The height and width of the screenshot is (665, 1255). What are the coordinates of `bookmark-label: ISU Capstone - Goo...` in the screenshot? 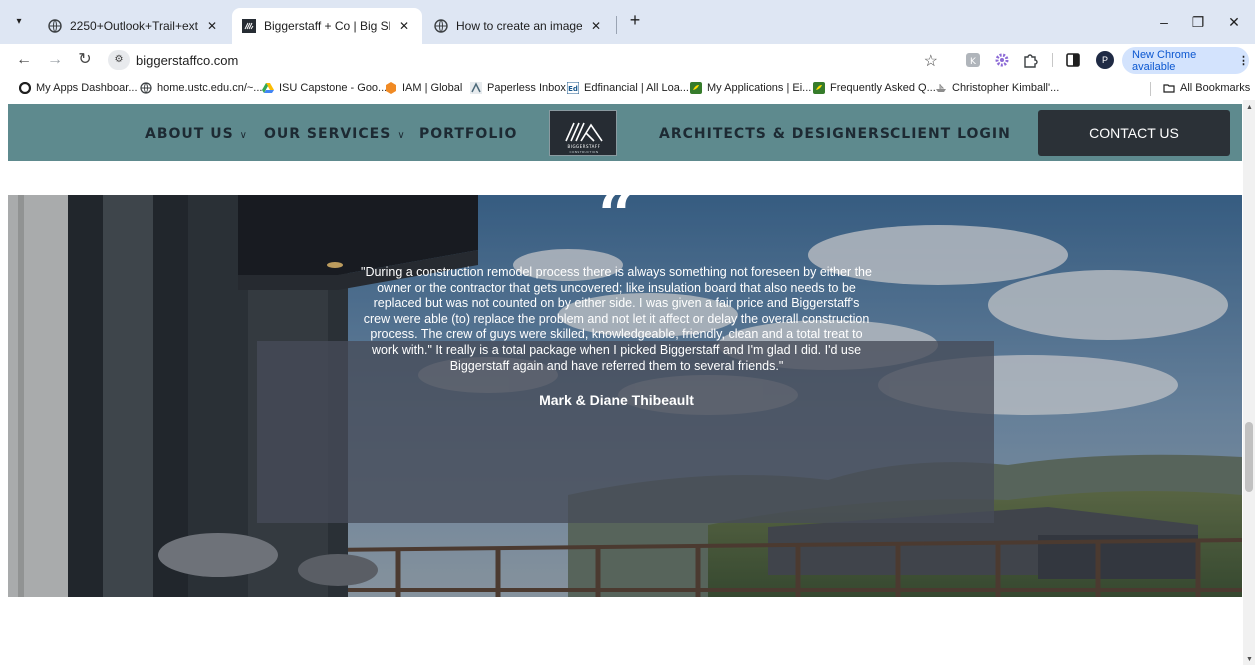 It's located at (333, 88).